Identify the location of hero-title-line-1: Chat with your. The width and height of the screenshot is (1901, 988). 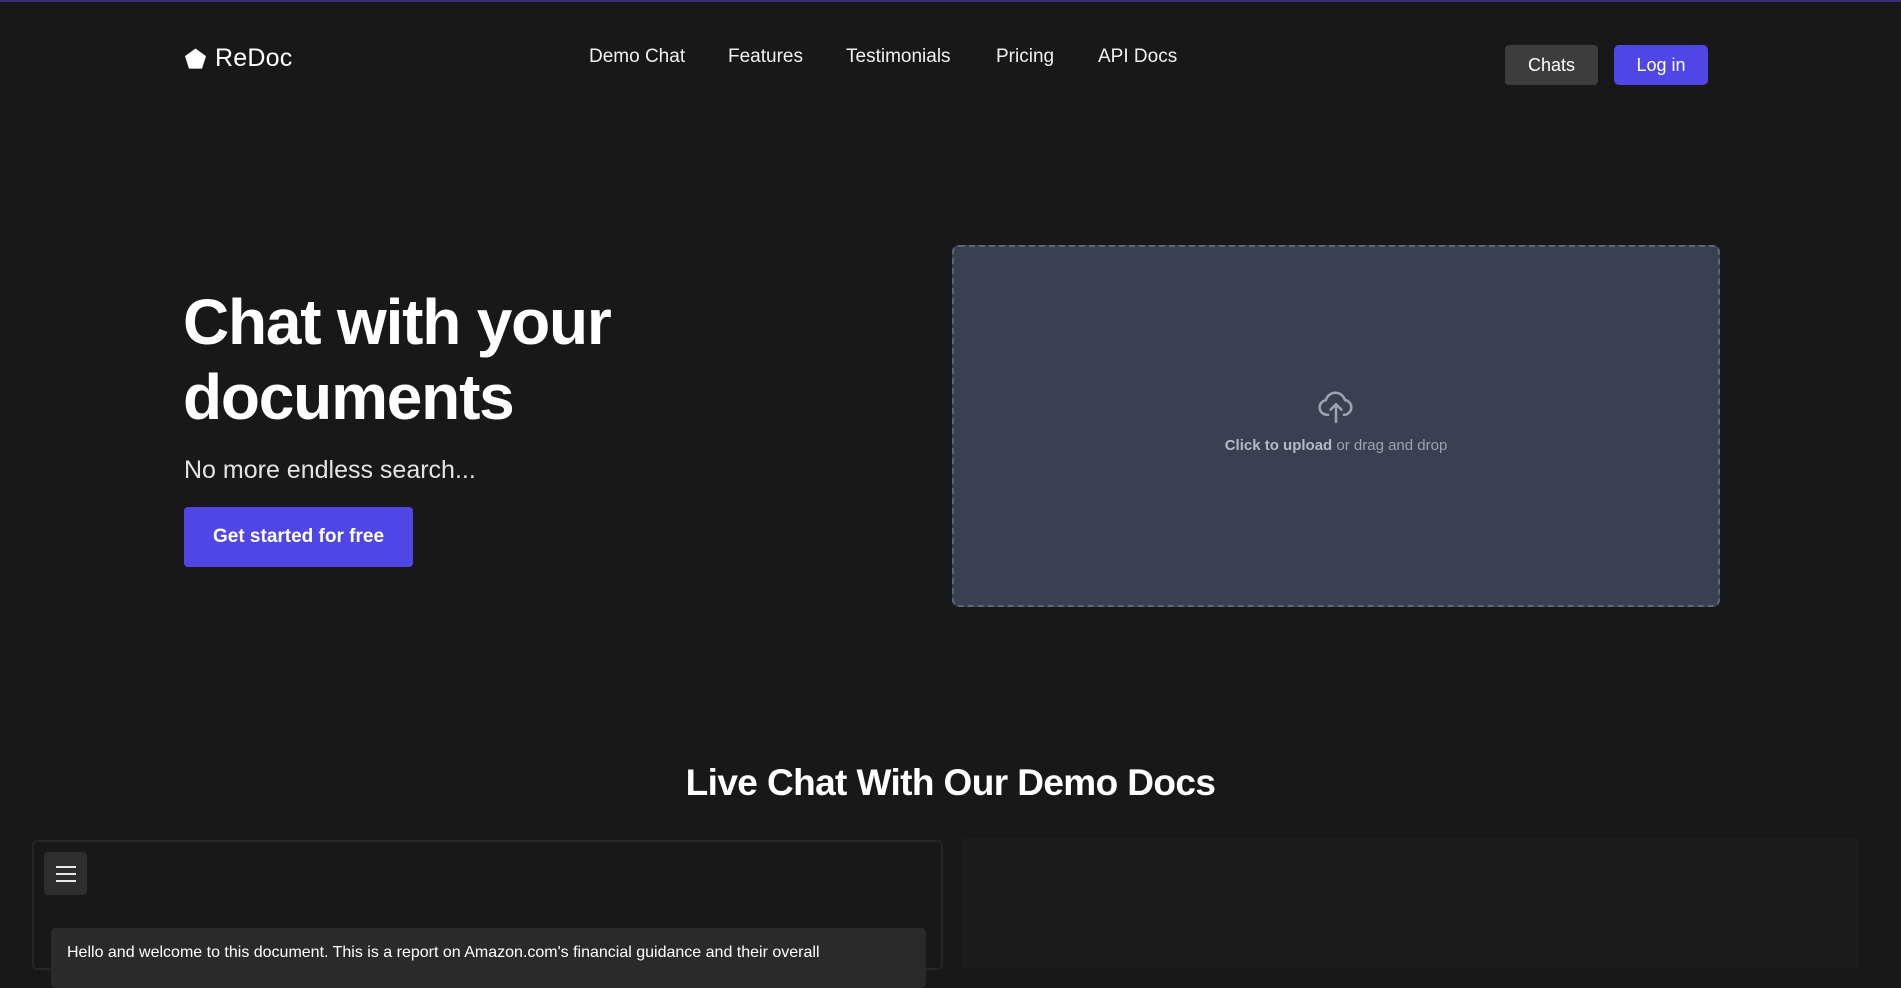
(397, 322).